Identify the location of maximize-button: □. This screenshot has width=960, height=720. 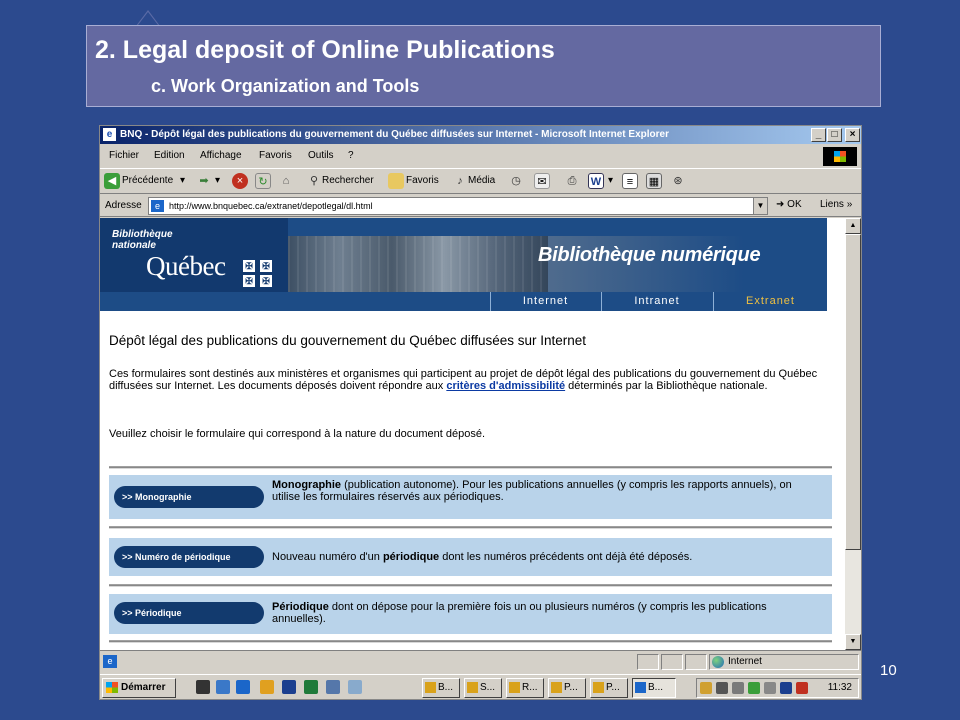
(834, 135).